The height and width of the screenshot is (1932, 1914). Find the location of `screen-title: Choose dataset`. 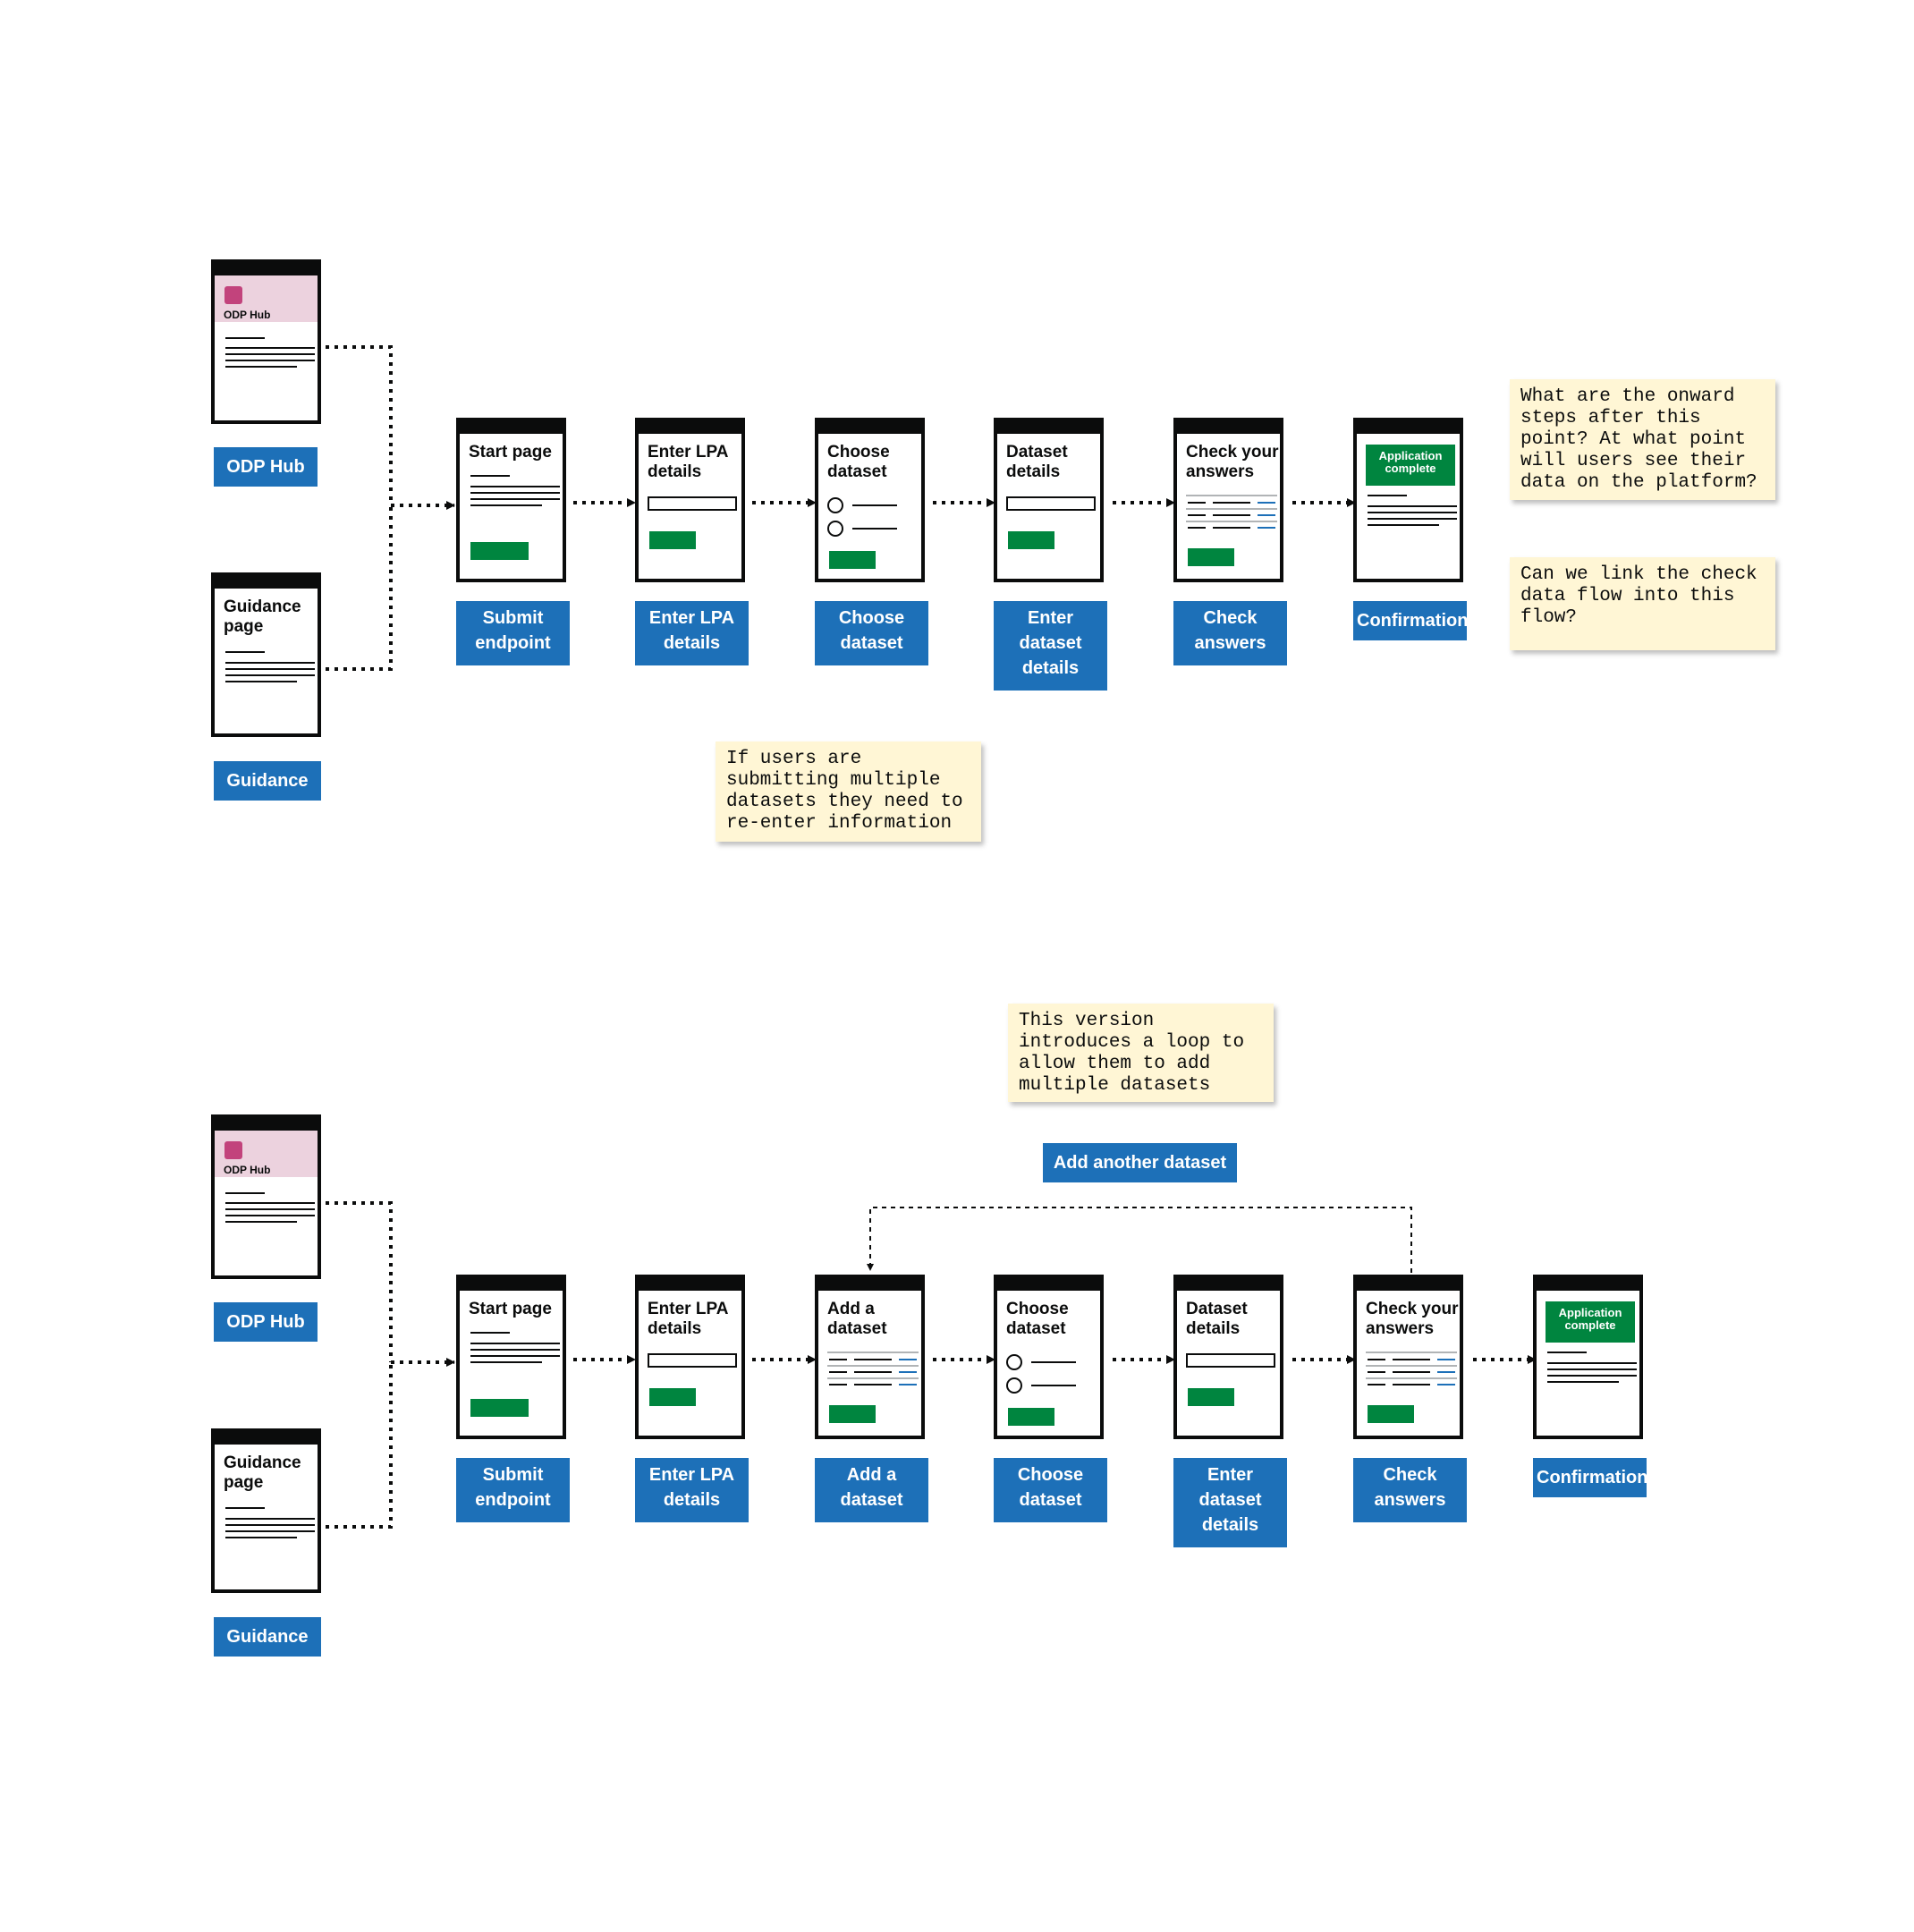

screen-title: Choose dataset is located at coordinates (858, 462).